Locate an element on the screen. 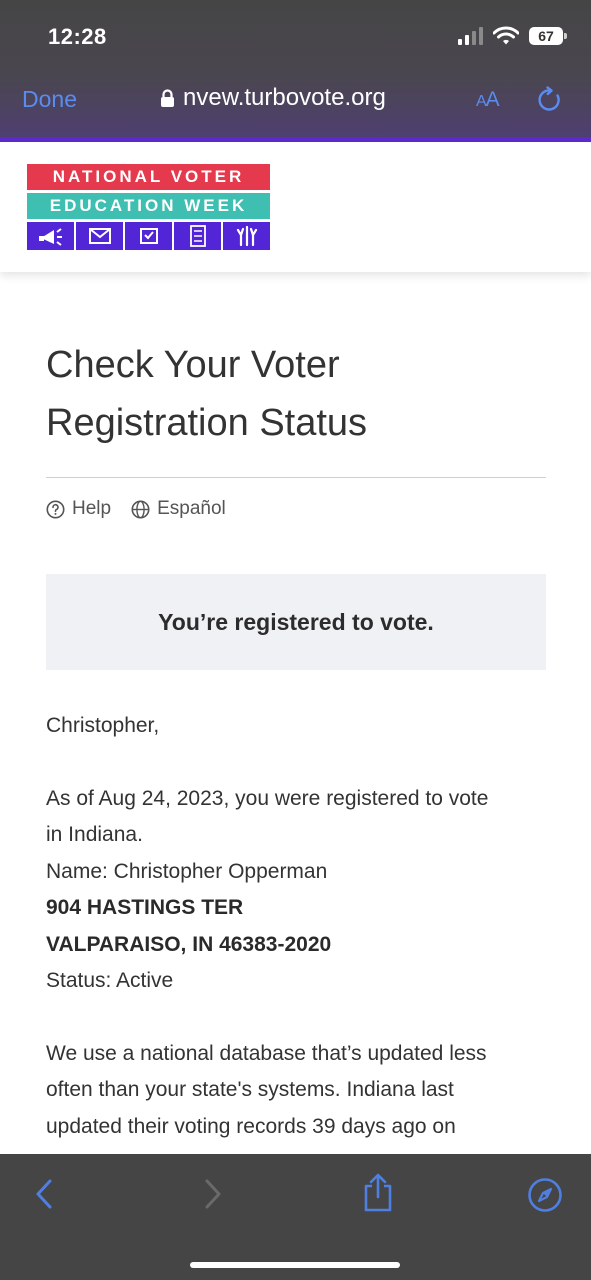 Image resolution: width=591 pixels, height=1280 pixels. share-icon is located at coordinates (378, 1192).